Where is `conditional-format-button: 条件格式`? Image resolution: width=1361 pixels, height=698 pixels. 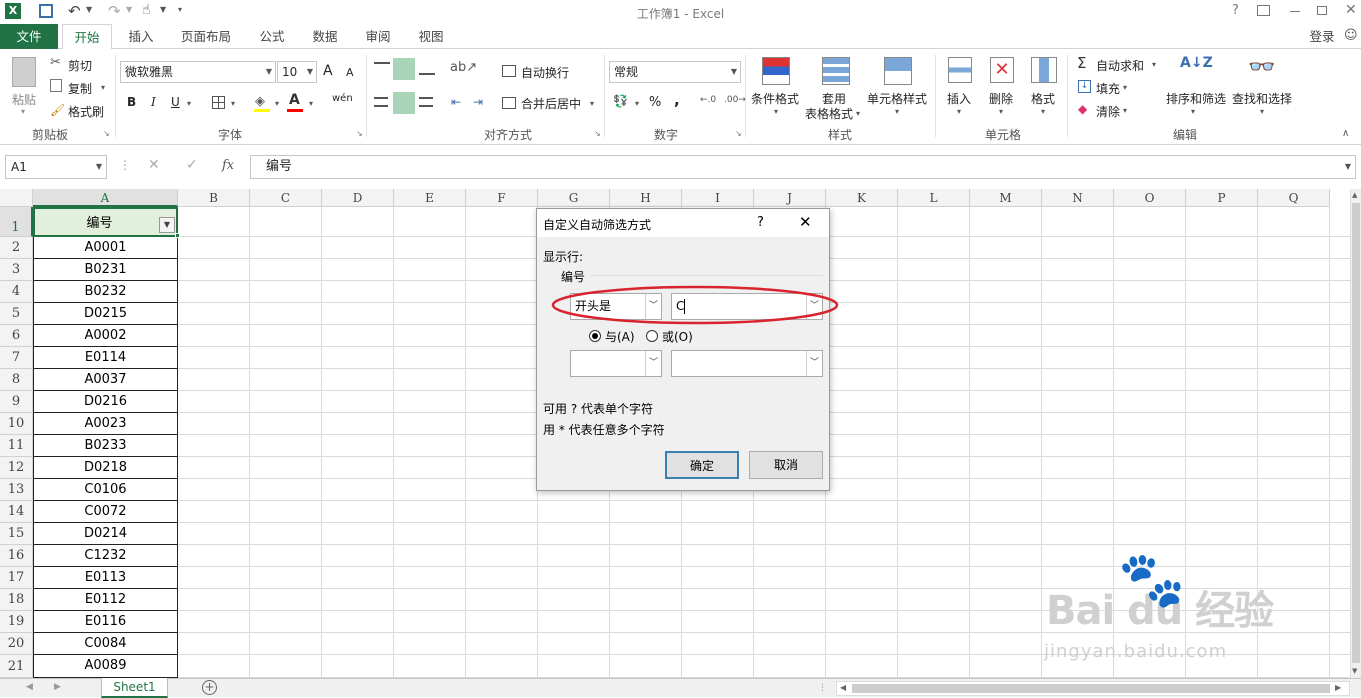
conditional-format-button: 条件格式 is located at coordinates (775, 98).